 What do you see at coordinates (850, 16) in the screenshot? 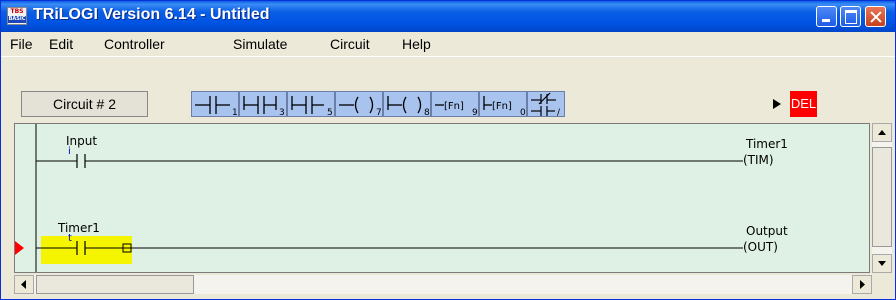
I see `maximize-button` at bounding box center [850, 16].